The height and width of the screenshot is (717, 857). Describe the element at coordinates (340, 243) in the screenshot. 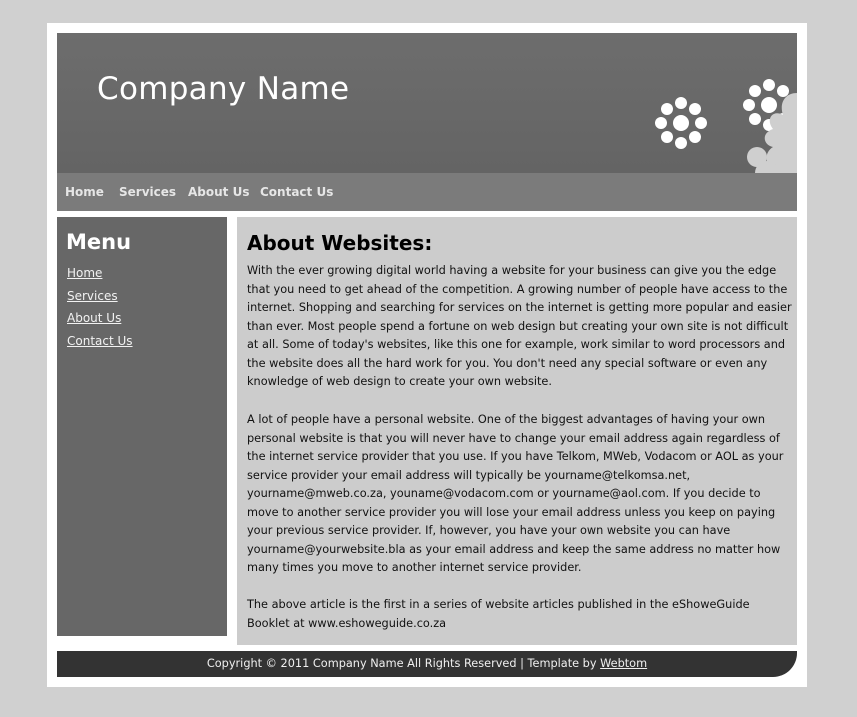

I see `article-heading: About Websites:` at that location.